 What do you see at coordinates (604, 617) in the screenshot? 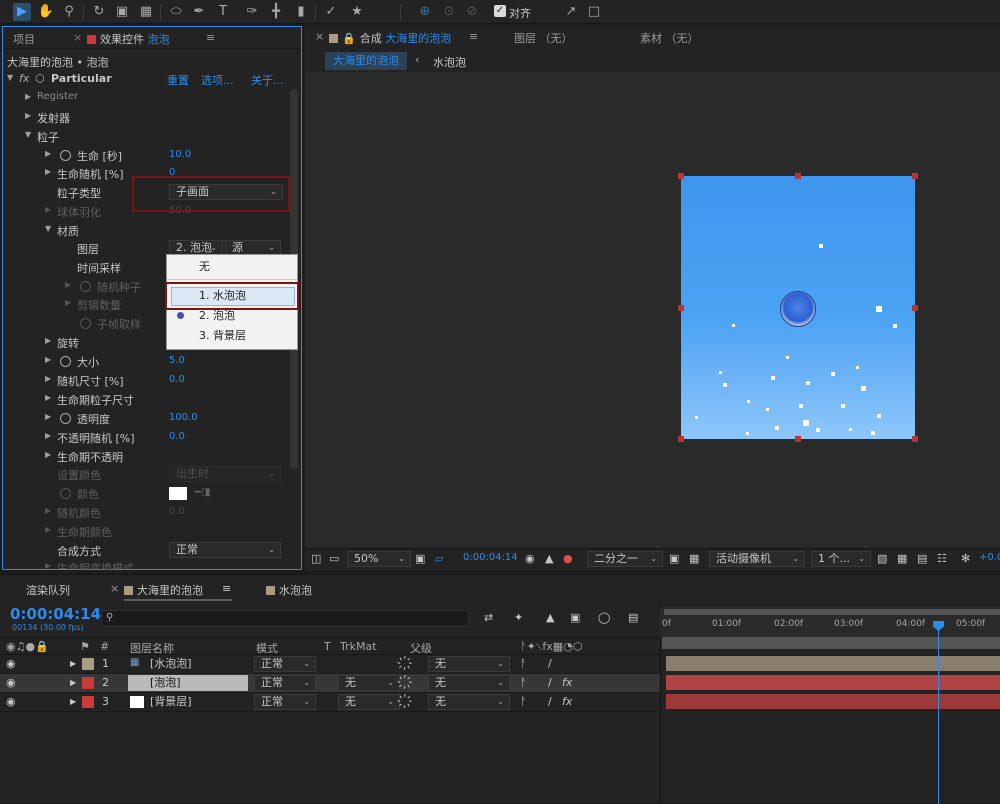
I see `motion-blur-icon: ◯` at bounding box center [604, 617].